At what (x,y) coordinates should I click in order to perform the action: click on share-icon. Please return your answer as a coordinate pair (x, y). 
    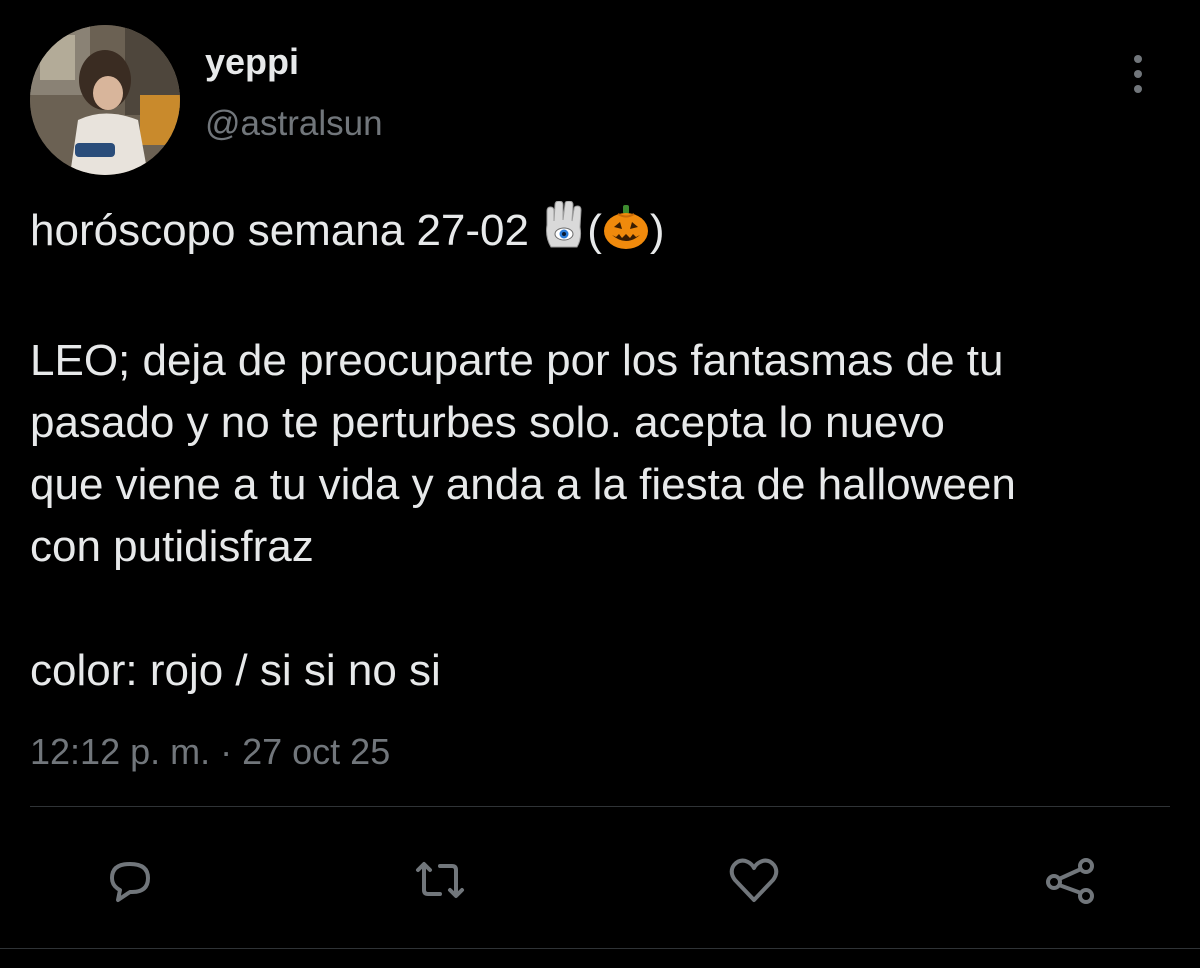
    Looking at the image, I should click on (1070, 880).